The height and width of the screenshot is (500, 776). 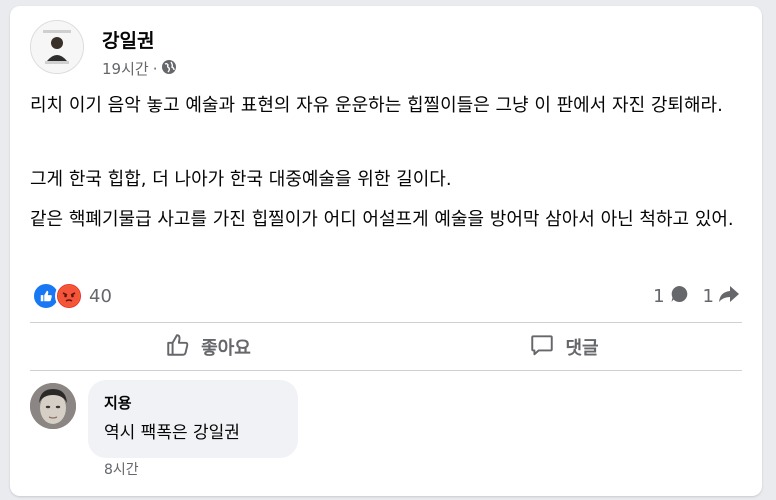 What do you see at coordinates (69, 296) in the screenshot?
I see `angry-icon` at bounding box center [69, 296].